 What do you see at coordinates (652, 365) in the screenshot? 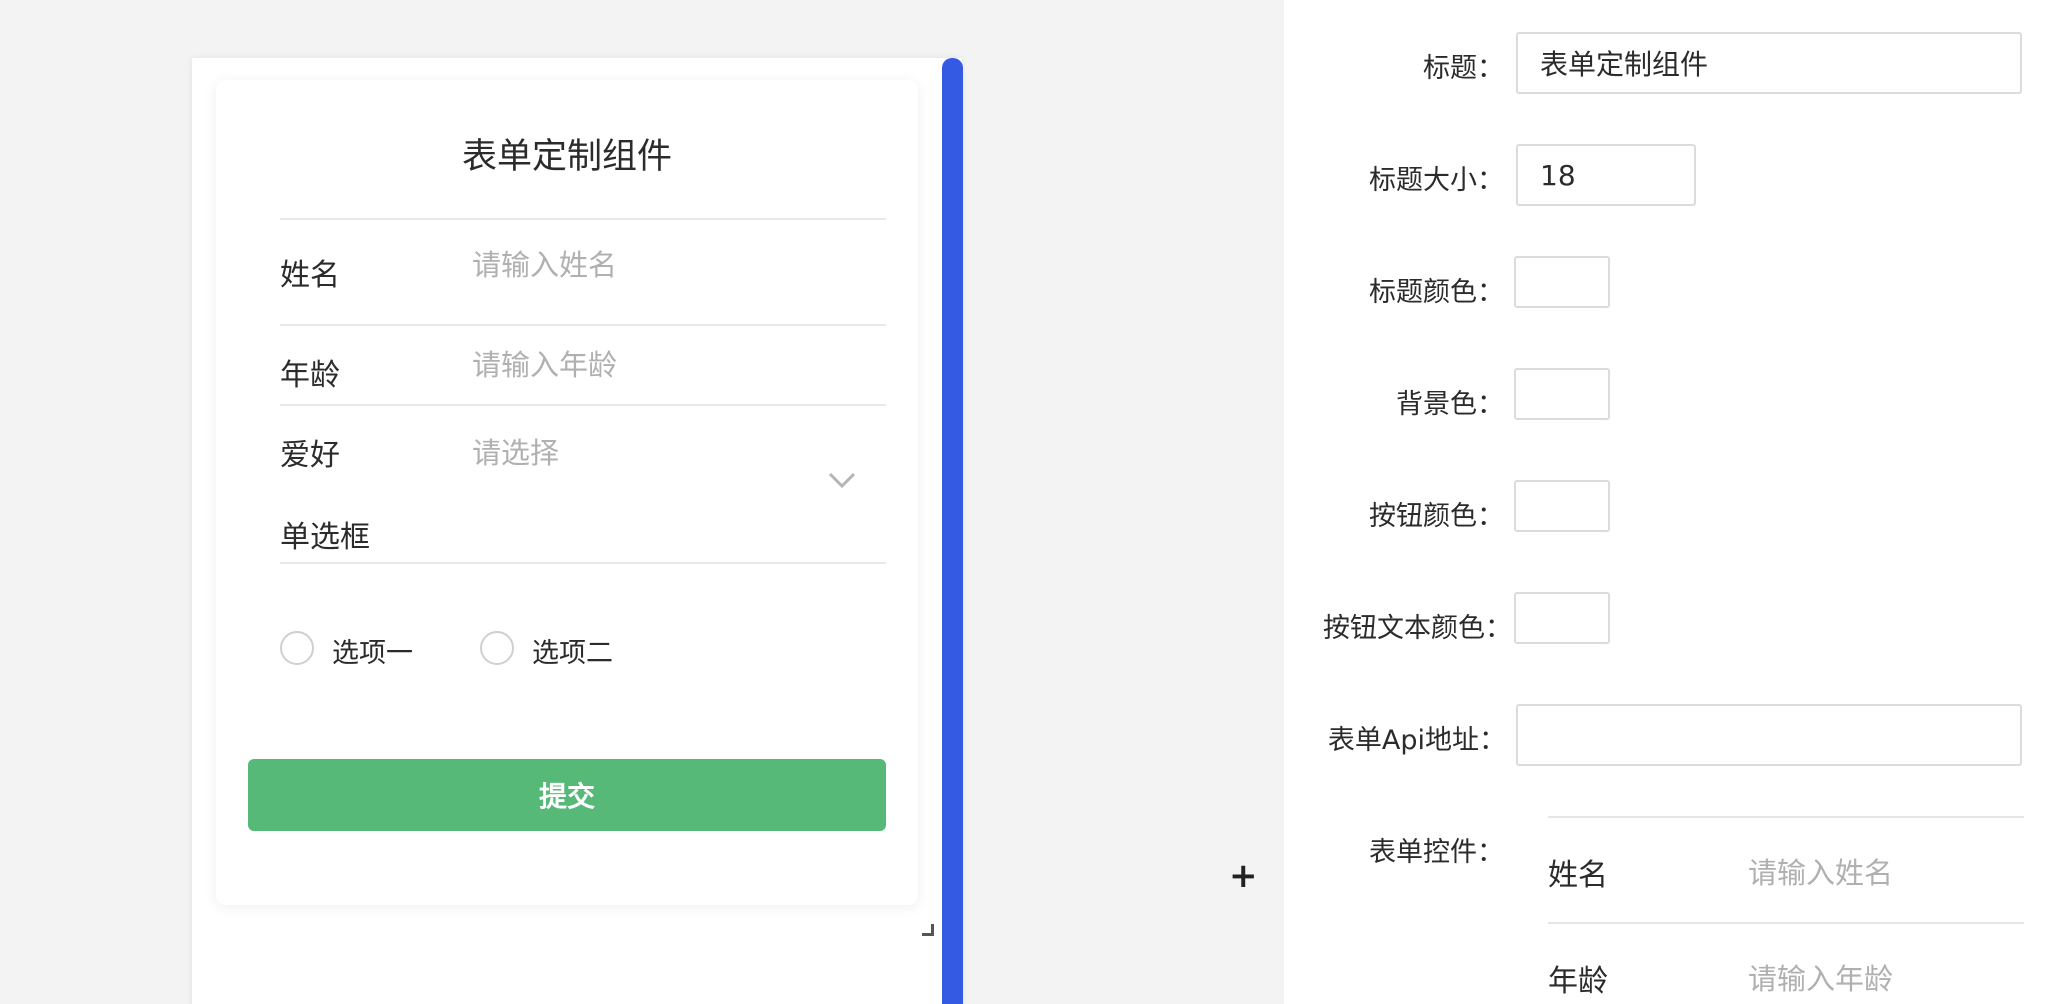
I see `age-input` at bounding box center [652, 365].